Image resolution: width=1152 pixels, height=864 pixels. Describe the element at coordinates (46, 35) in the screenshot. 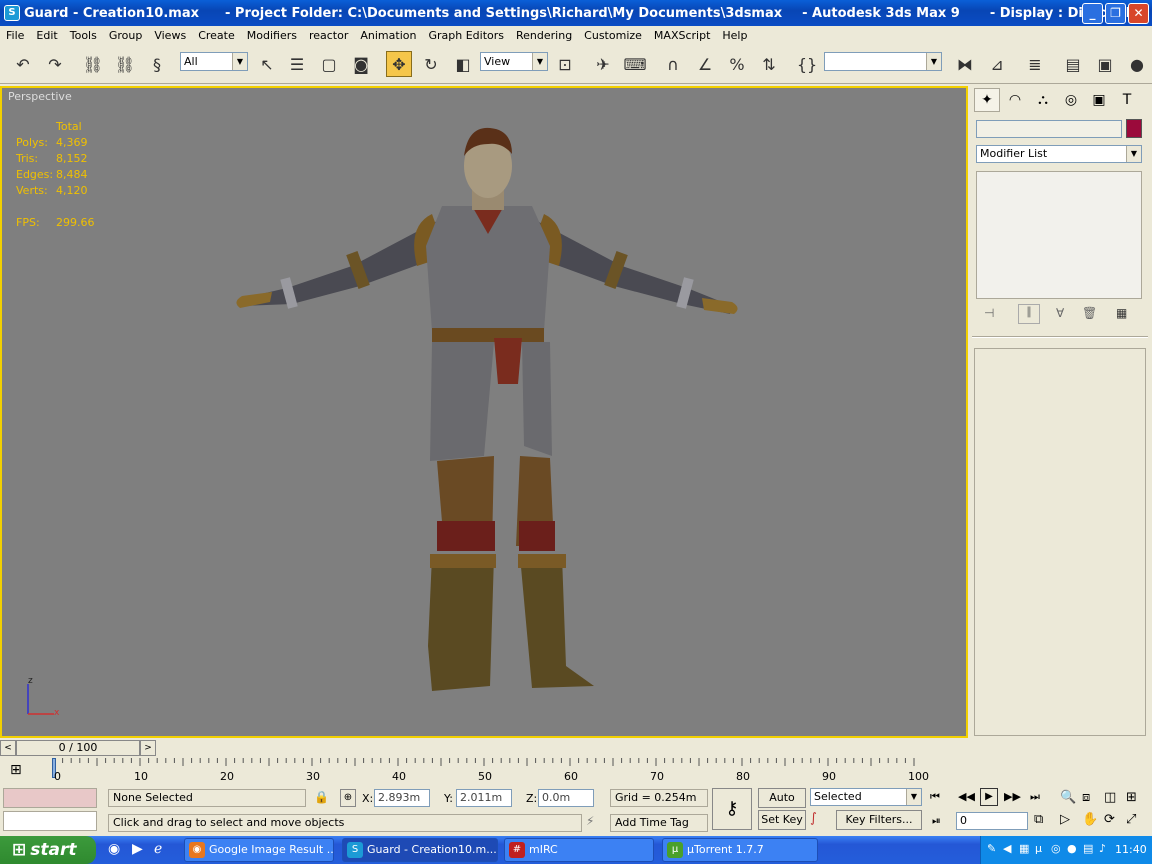

I see `menu-edit: Edit` at that location.